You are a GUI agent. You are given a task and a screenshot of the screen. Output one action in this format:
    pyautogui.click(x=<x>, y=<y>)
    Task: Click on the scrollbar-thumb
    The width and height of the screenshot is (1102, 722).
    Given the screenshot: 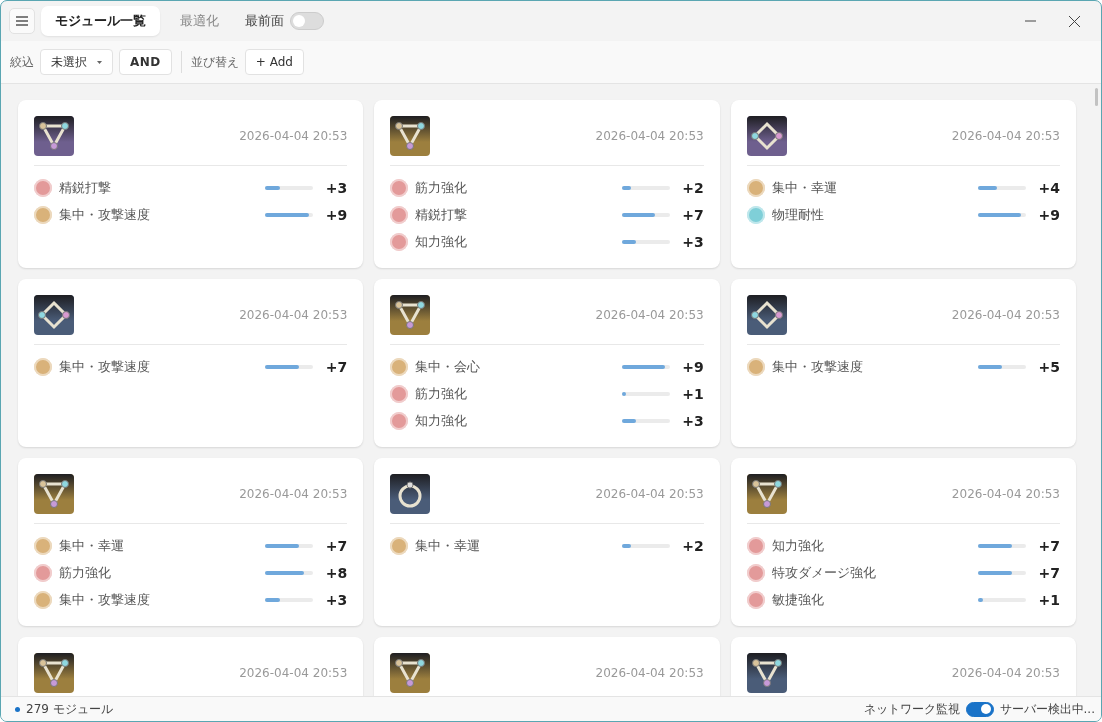 What is the action you would take?
    pyautogui.click(x=1096, y=97)
    